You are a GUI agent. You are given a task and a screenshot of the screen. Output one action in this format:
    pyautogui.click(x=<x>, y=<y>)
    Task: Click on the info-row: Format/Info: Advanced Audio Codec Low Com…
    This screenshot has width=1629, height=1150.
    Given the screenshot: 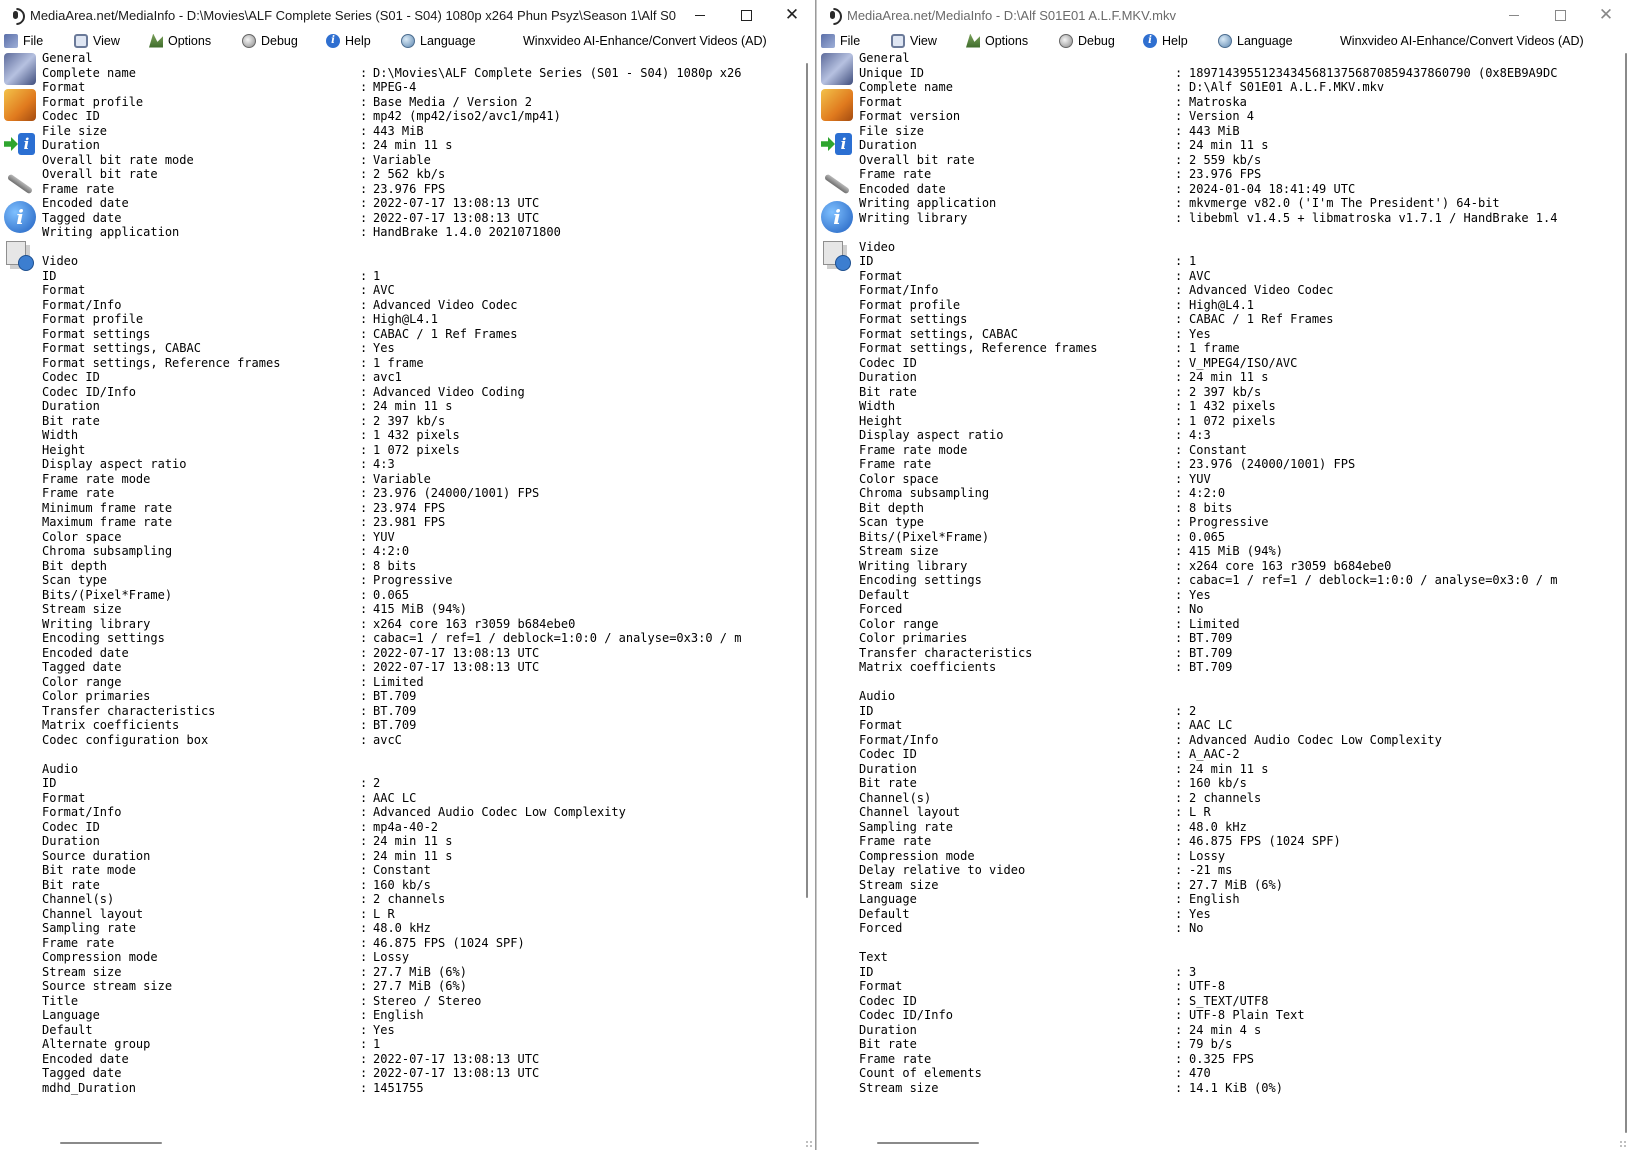 What is the action you would take?
    pyautogui.click(x=421, y=812)
    